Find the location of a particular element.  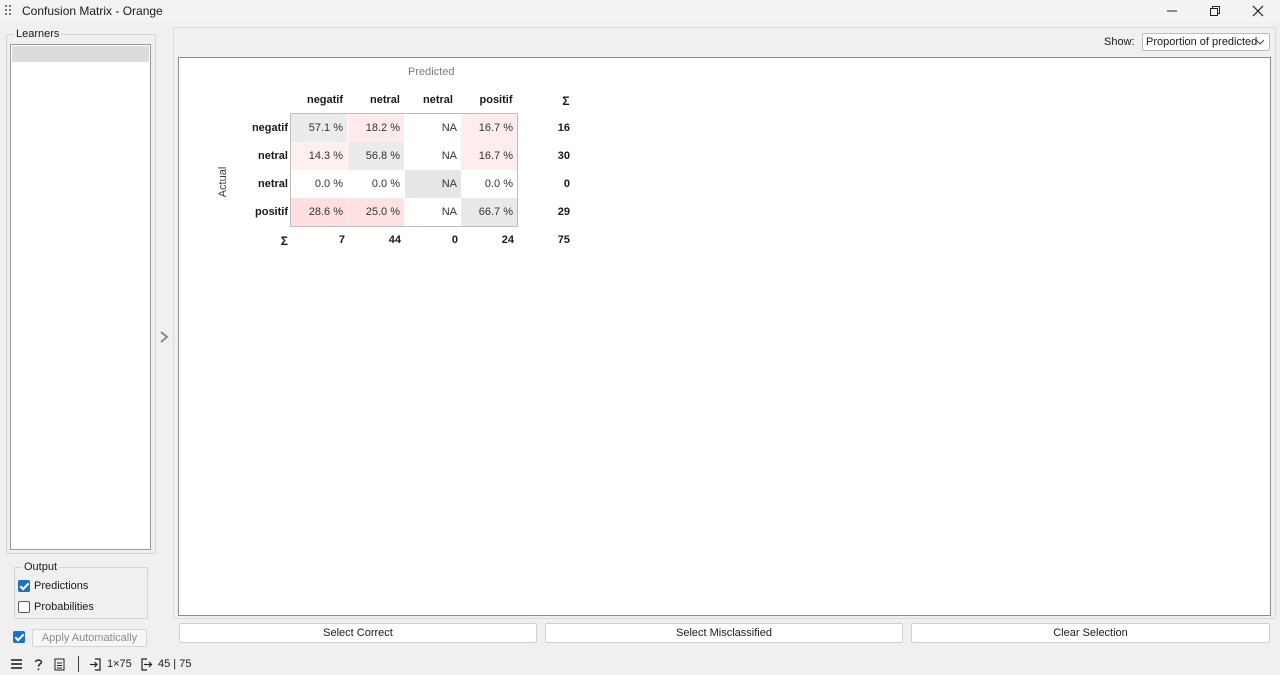

column-total: 7 is located at coordinates (341, 240).